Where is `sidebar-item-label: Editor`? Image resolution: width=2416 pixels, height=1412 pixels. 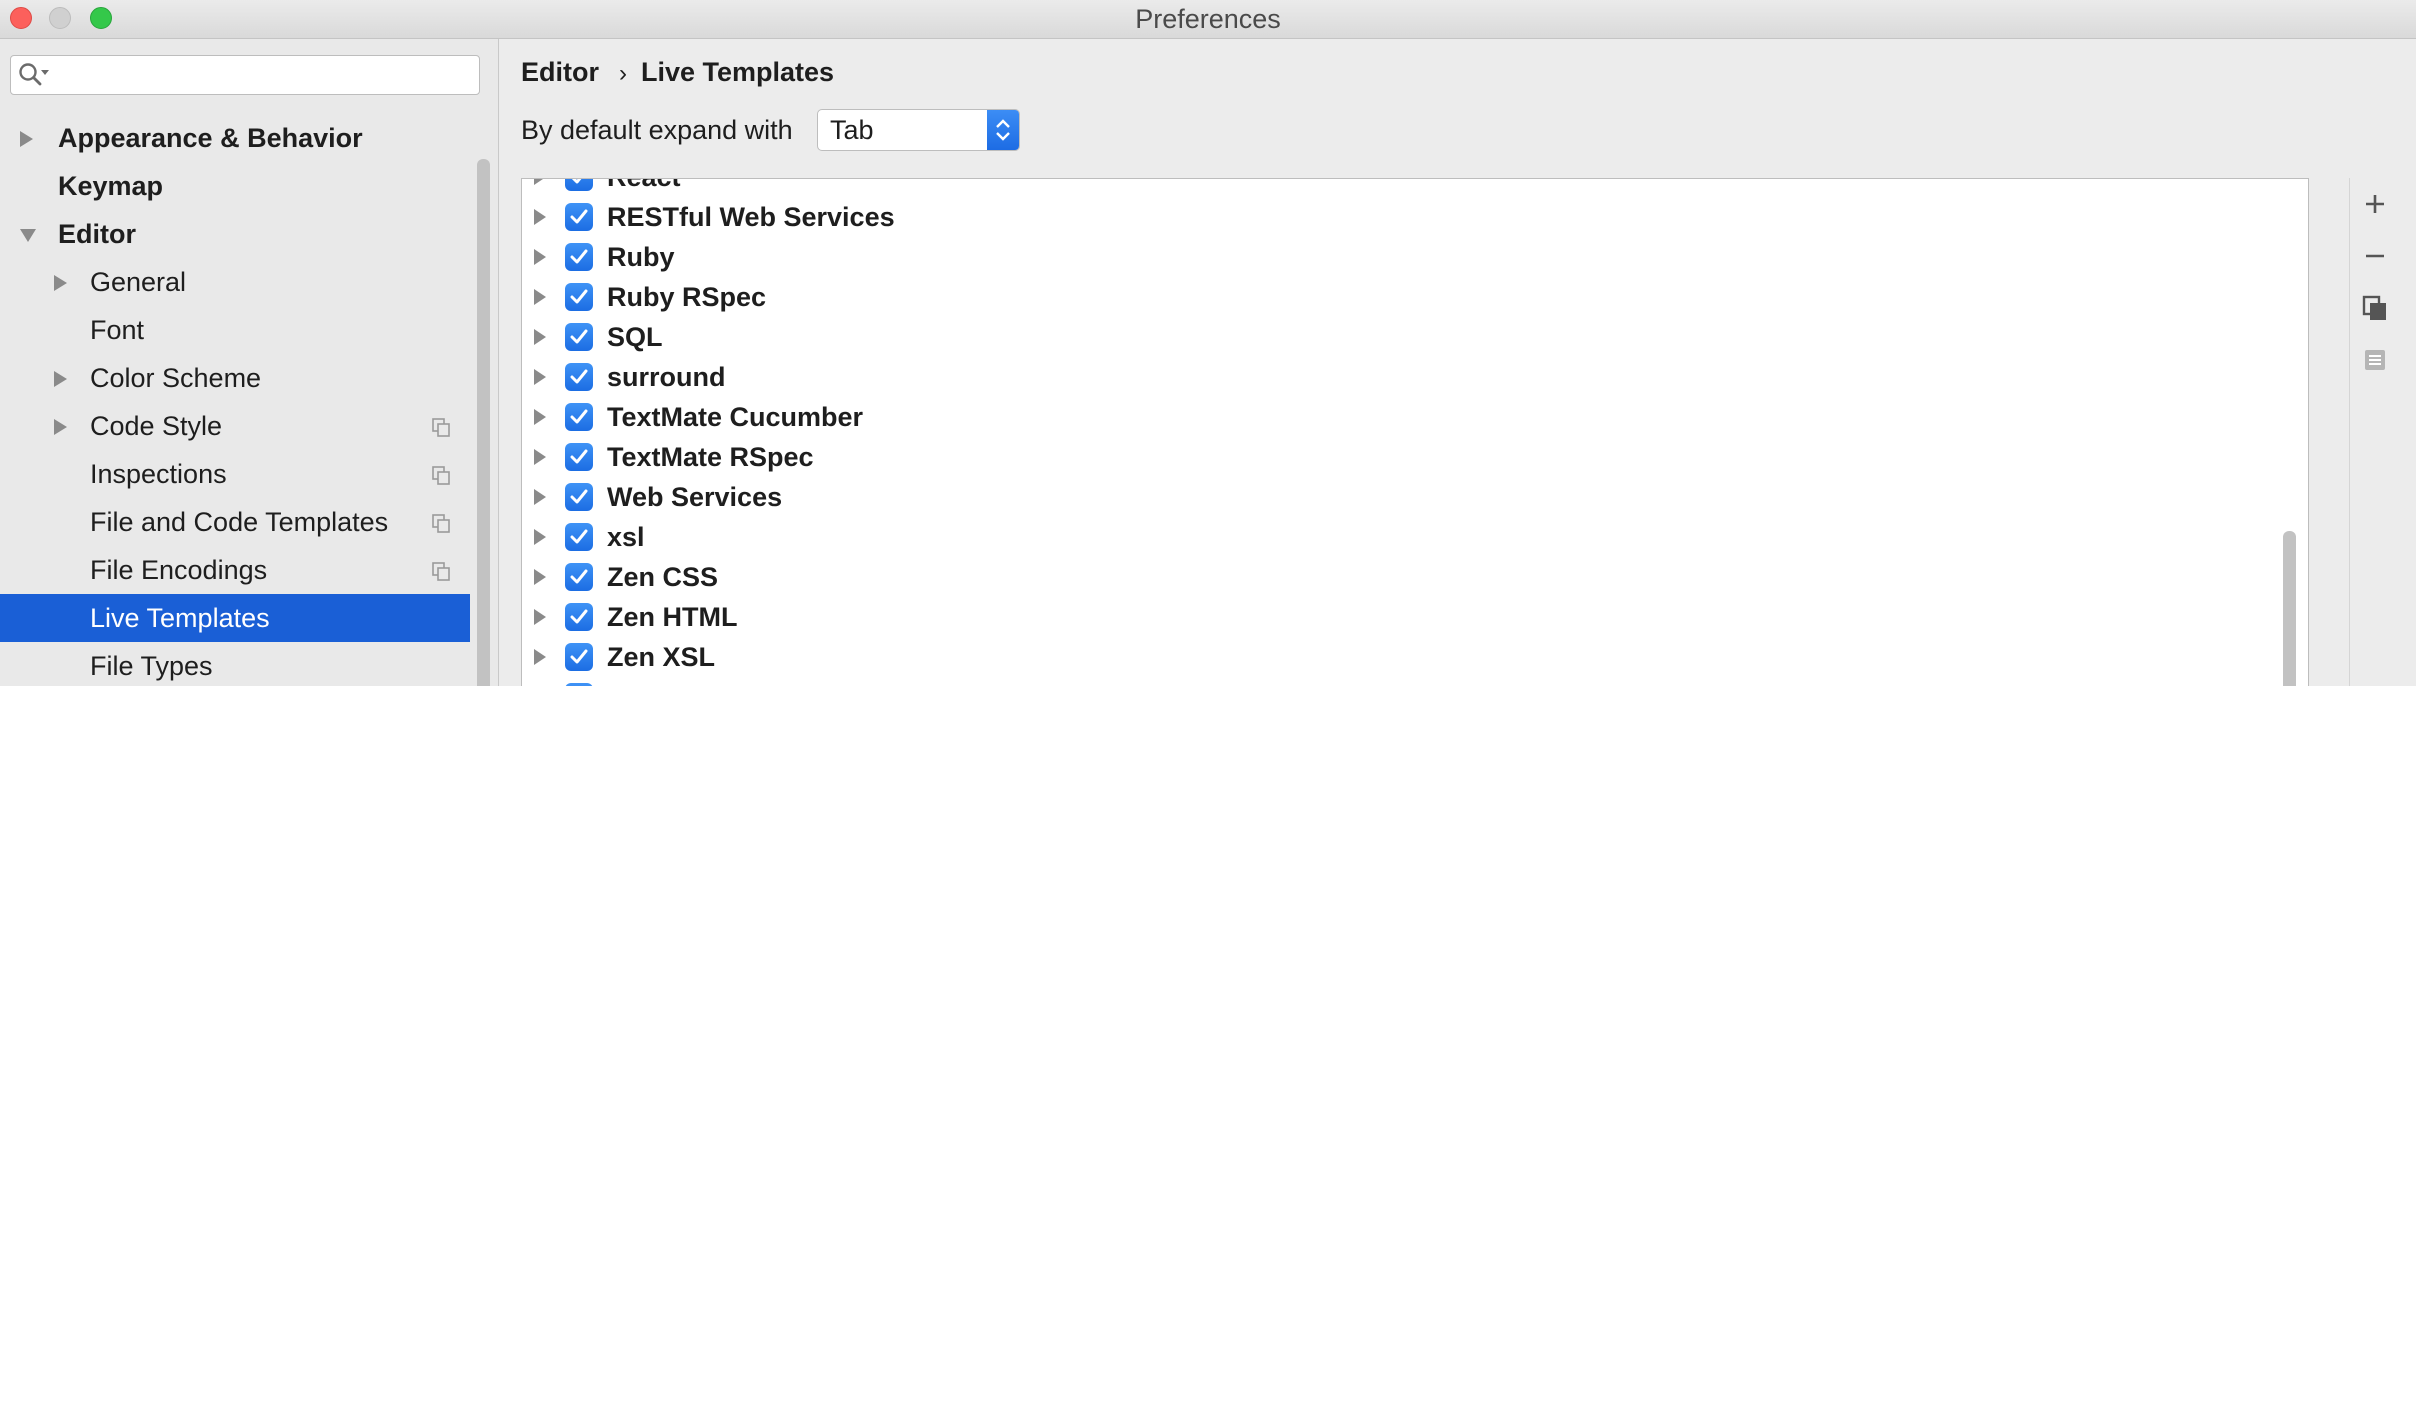
sidebar-item-label: Editor is located at coordinates (97, 234).